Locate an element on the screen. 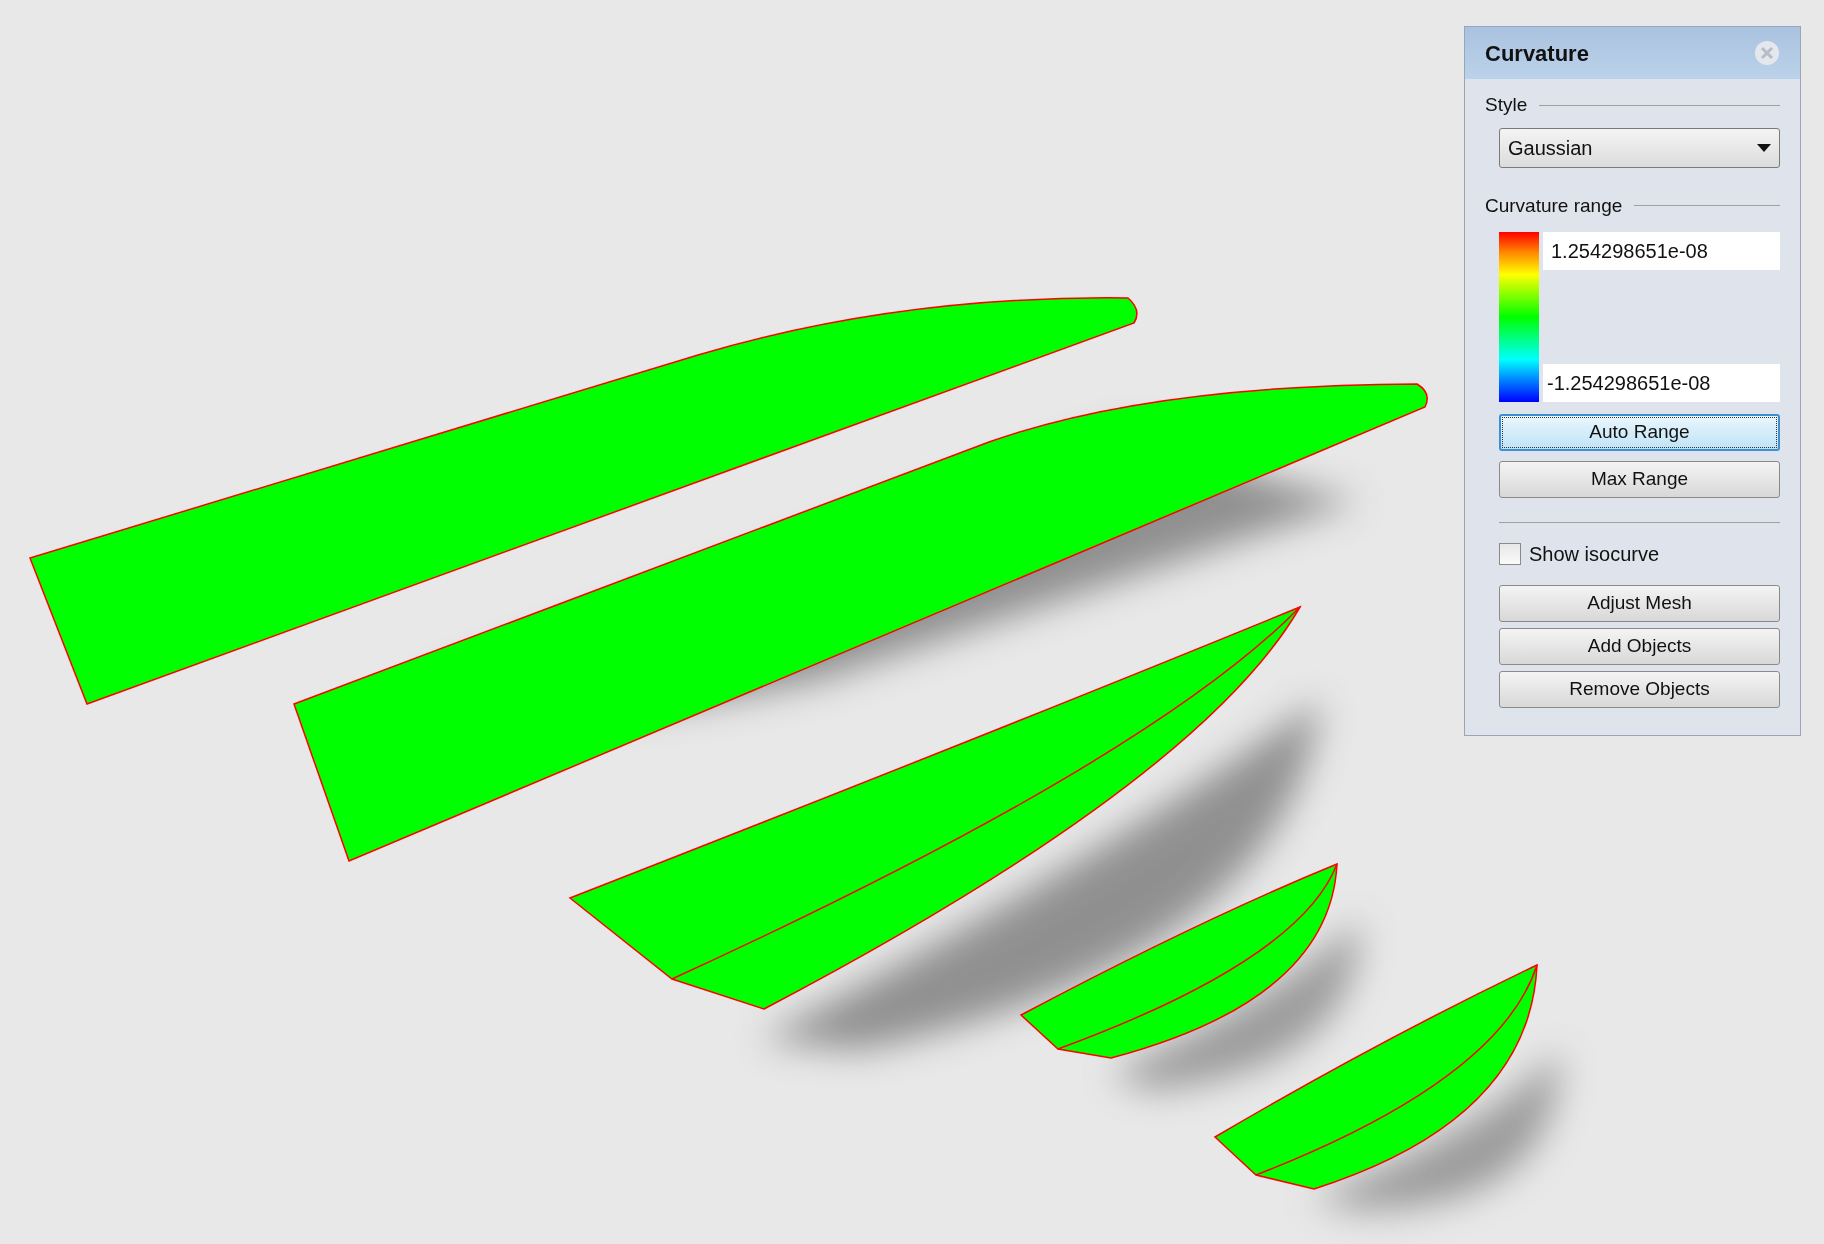  section-label: Curvature range is located at coordinates (1554, 205).